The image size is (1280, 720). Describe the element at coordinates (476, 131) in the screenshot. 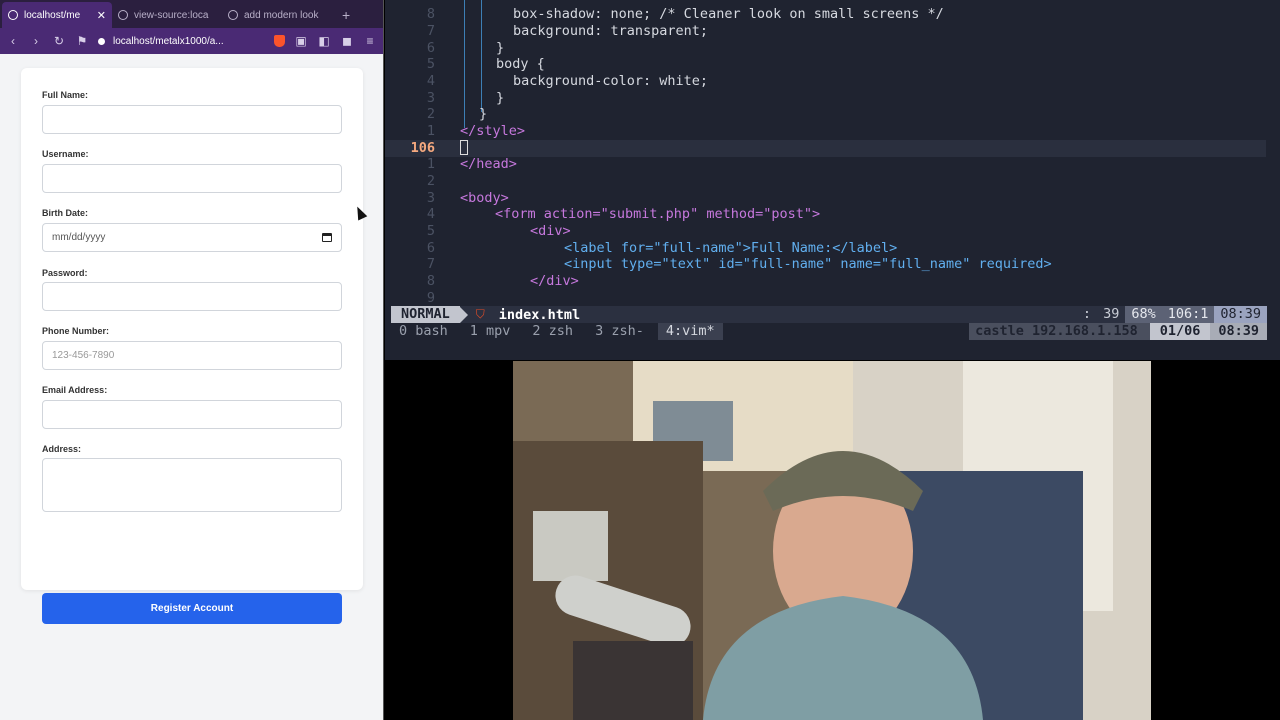

I see `code-line: 1 </style>` at that location.